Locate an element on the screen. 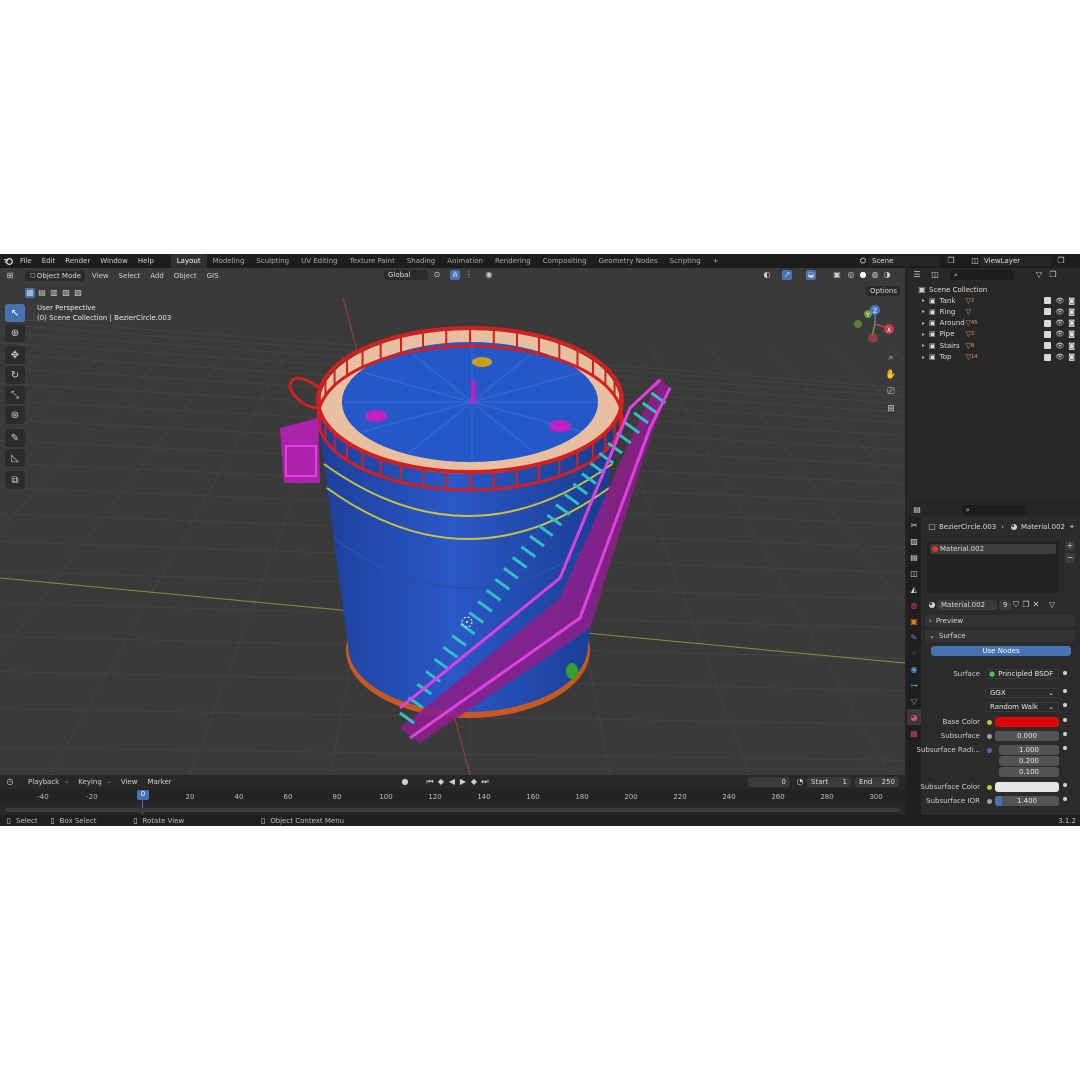 This screenshot has height=1080, width=1080. radius-x-field: 1.000 is located at coordinates (1029, 750).